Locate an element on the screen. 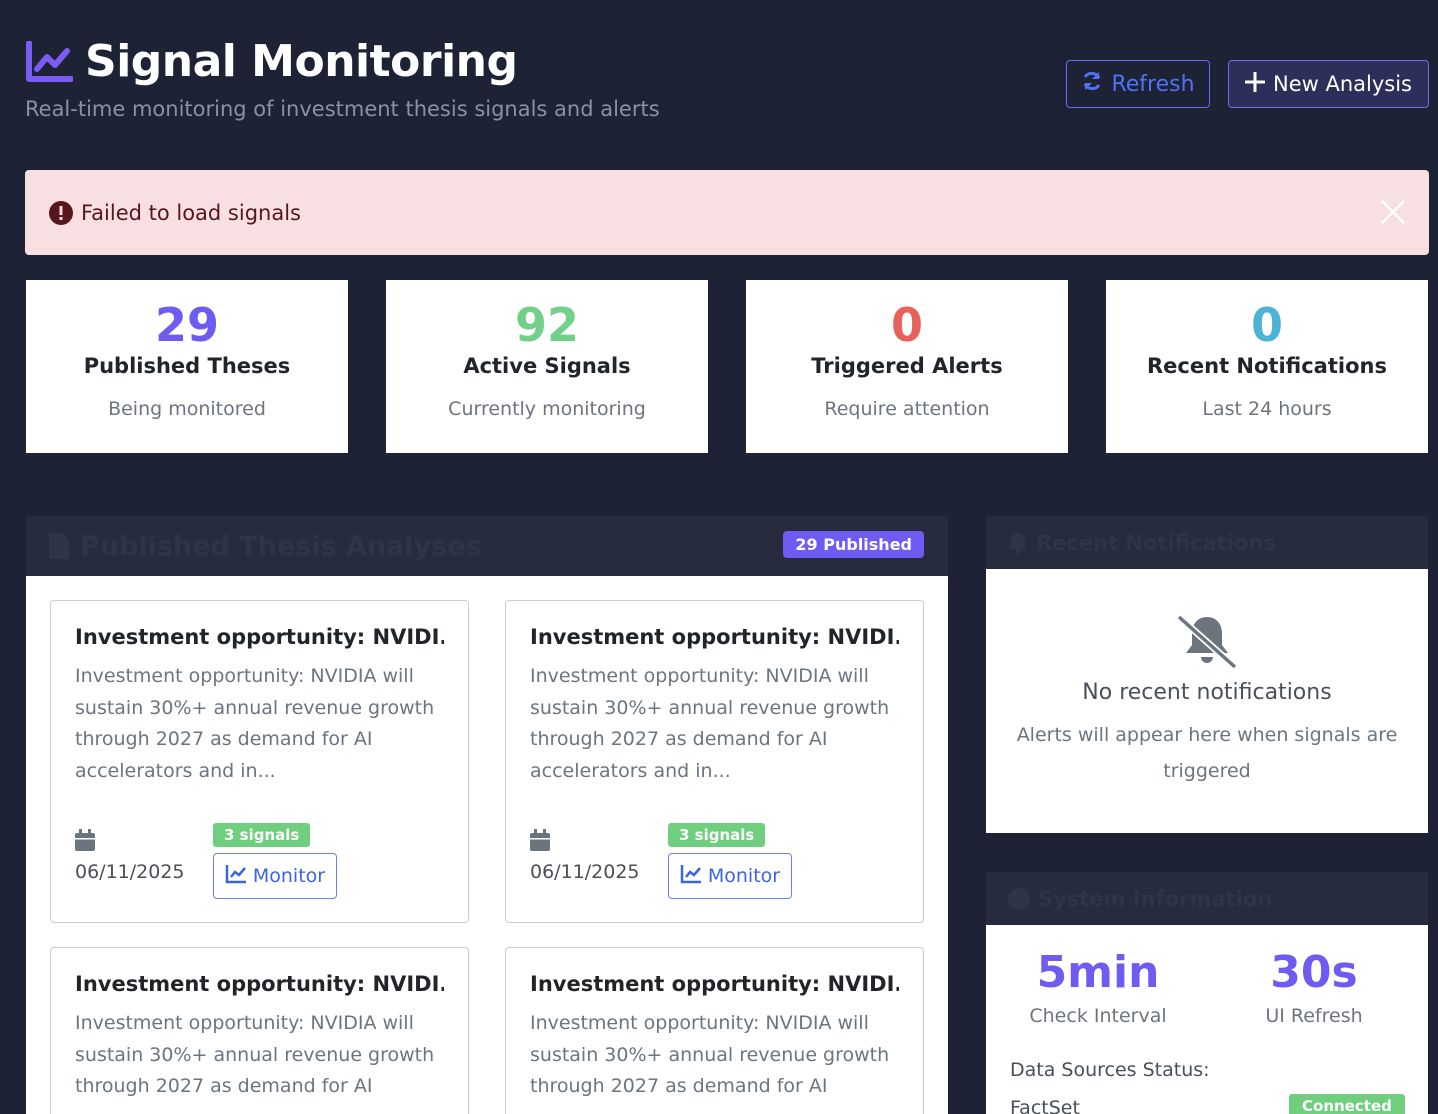 The image size is (1438, 1114). stat-card-published-theses: 29 Published Theses Being monitored is located at coordinates (187, 366).